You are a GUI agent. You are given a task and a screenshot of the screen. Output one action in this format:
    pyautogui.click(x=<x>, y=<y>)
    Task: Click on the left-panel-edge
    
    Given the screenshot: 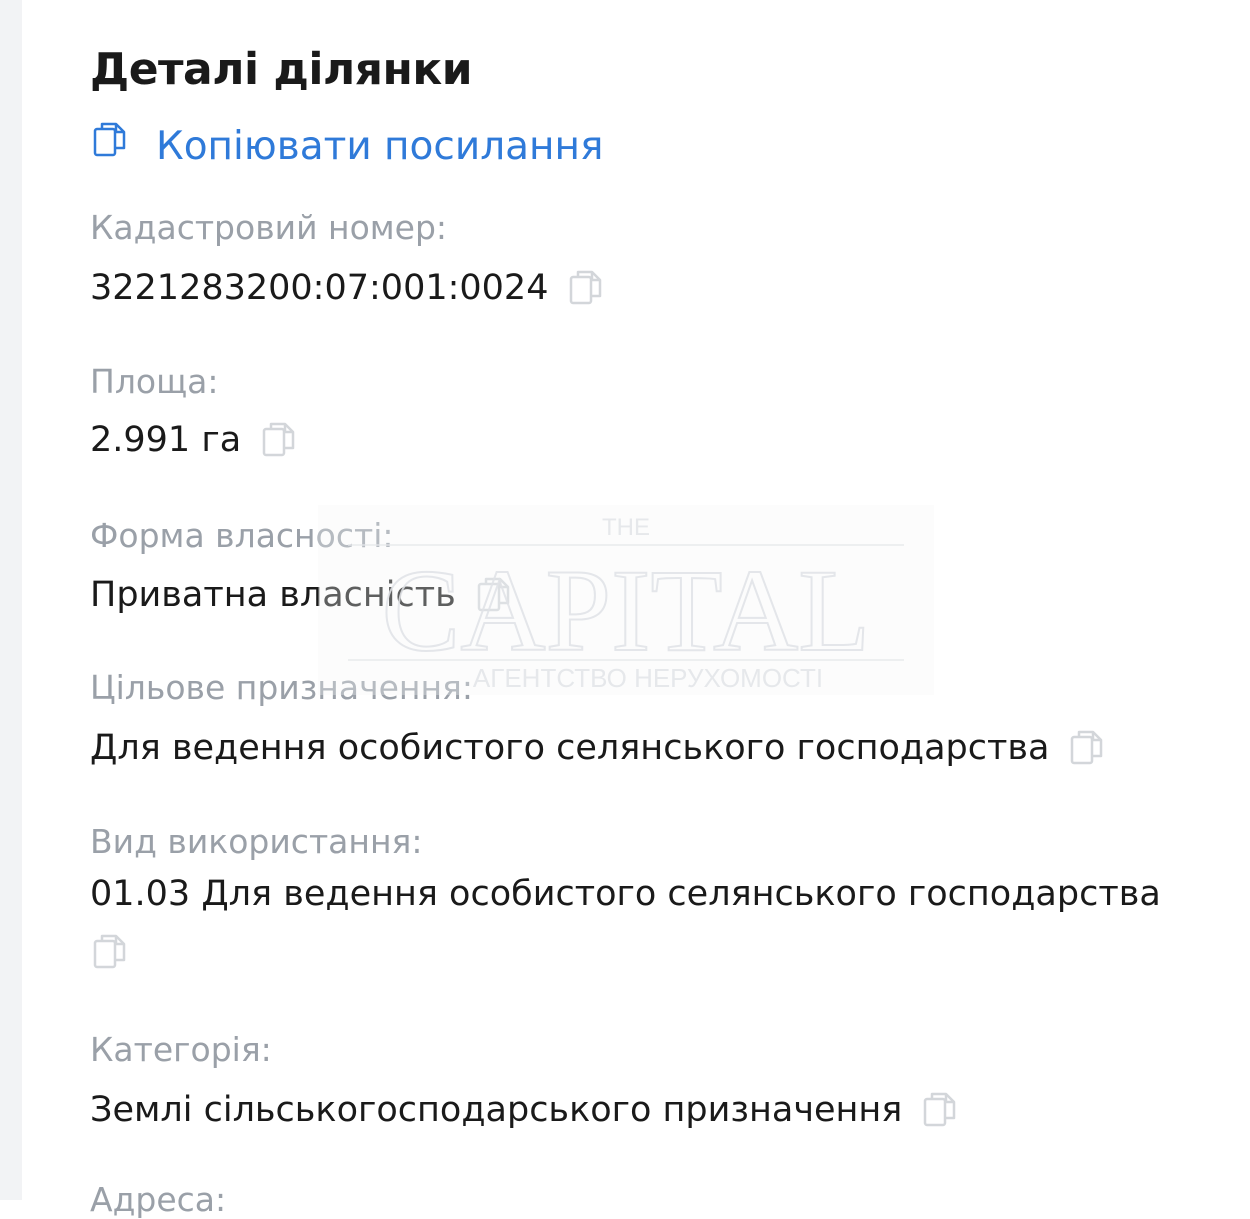 What is the action you would take?
    pyautogui.click(x=11, y=600)
    